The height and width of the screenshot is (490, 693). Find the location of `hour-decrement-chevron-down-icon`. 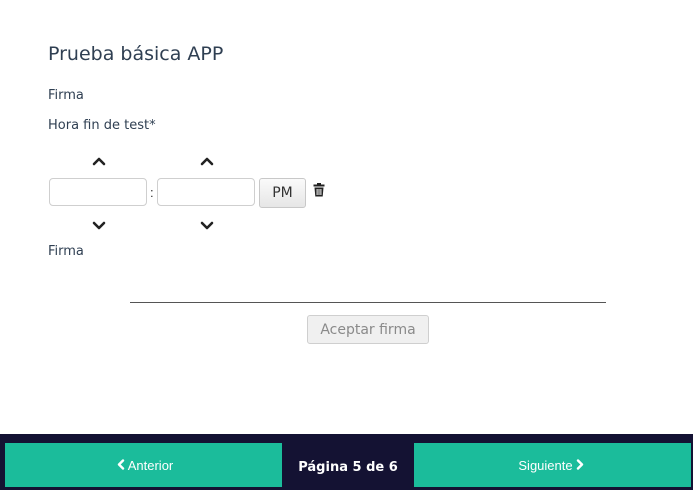

hour-decrement-chevron-down-icon is located at coordinates (99, 226).